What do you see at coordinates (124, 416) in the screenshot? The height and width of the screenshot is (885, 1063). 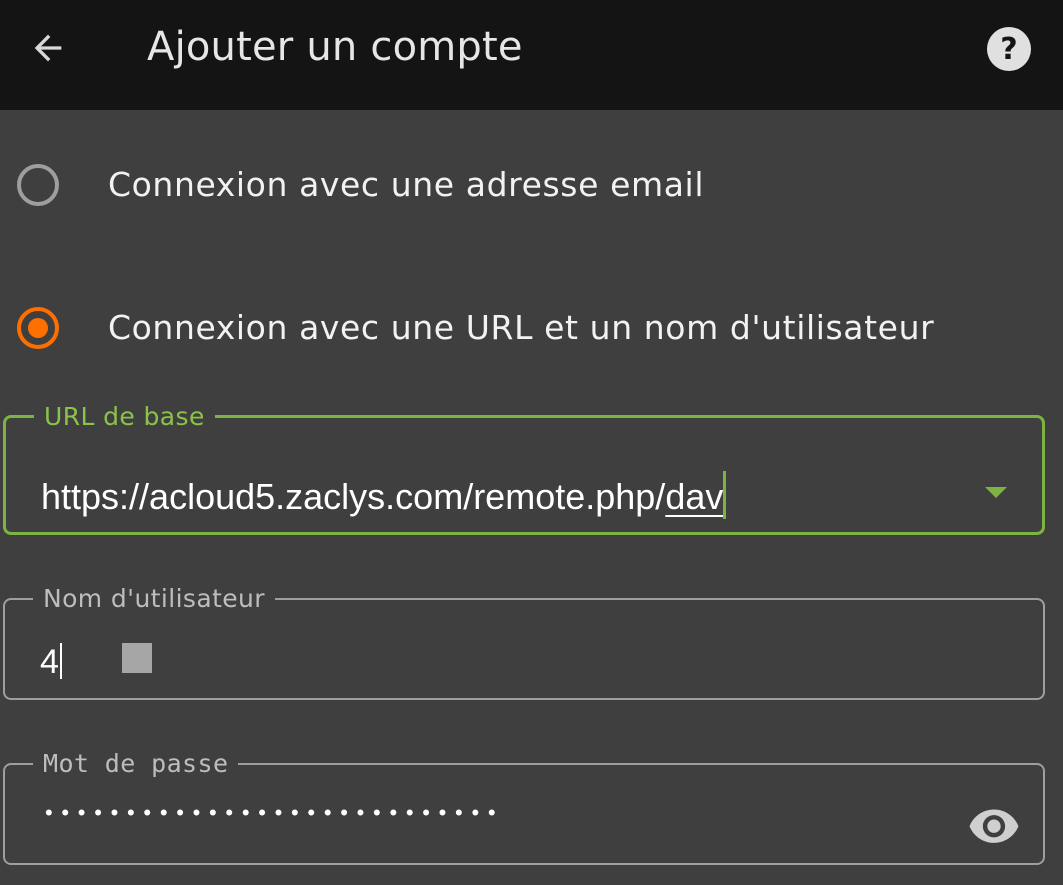 I see `base-url-label: URL de base` at bounding box center [124, 416].